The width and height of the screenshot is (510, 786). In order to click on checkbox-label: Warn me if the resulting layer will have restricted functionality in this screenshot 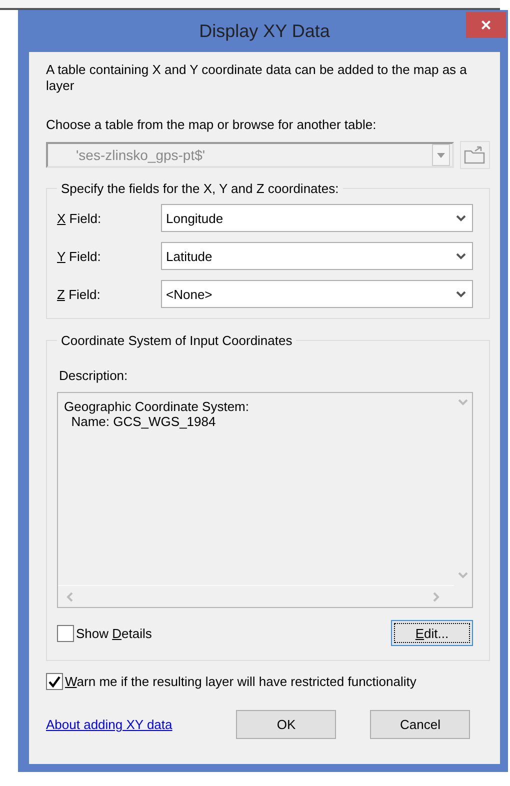, I will do `click(240, 681)`.